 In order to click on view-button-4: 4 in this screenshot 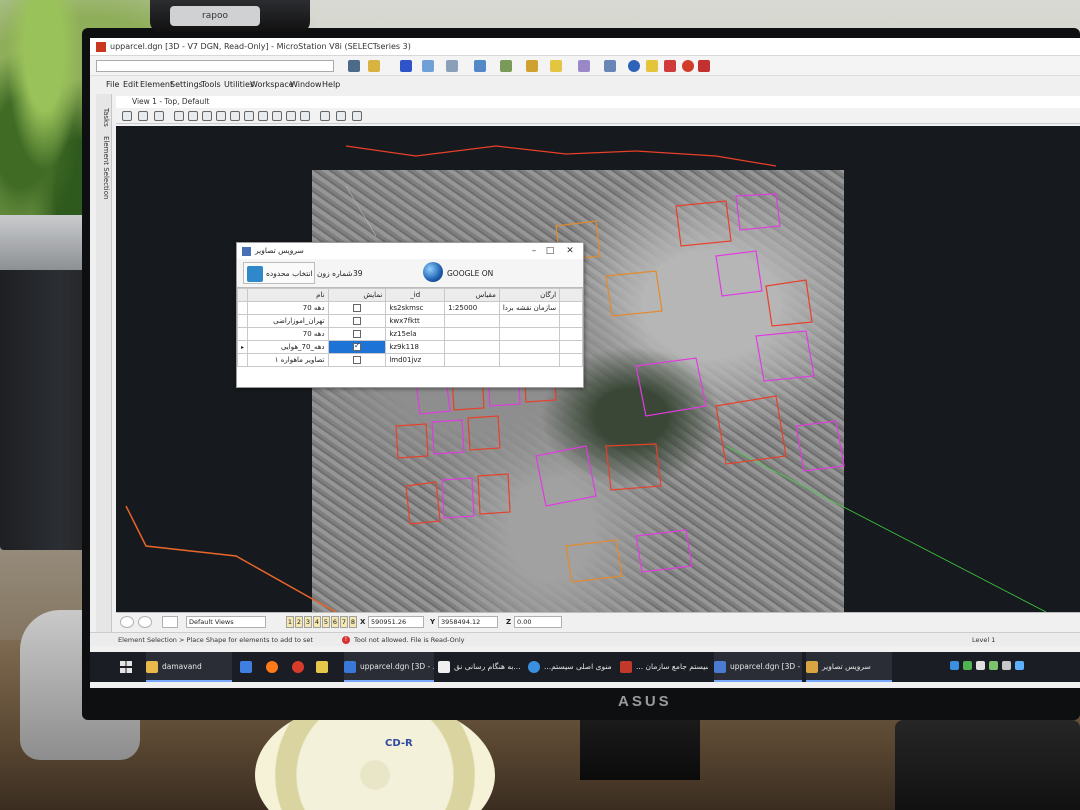, I will do `click(317, 622)`.